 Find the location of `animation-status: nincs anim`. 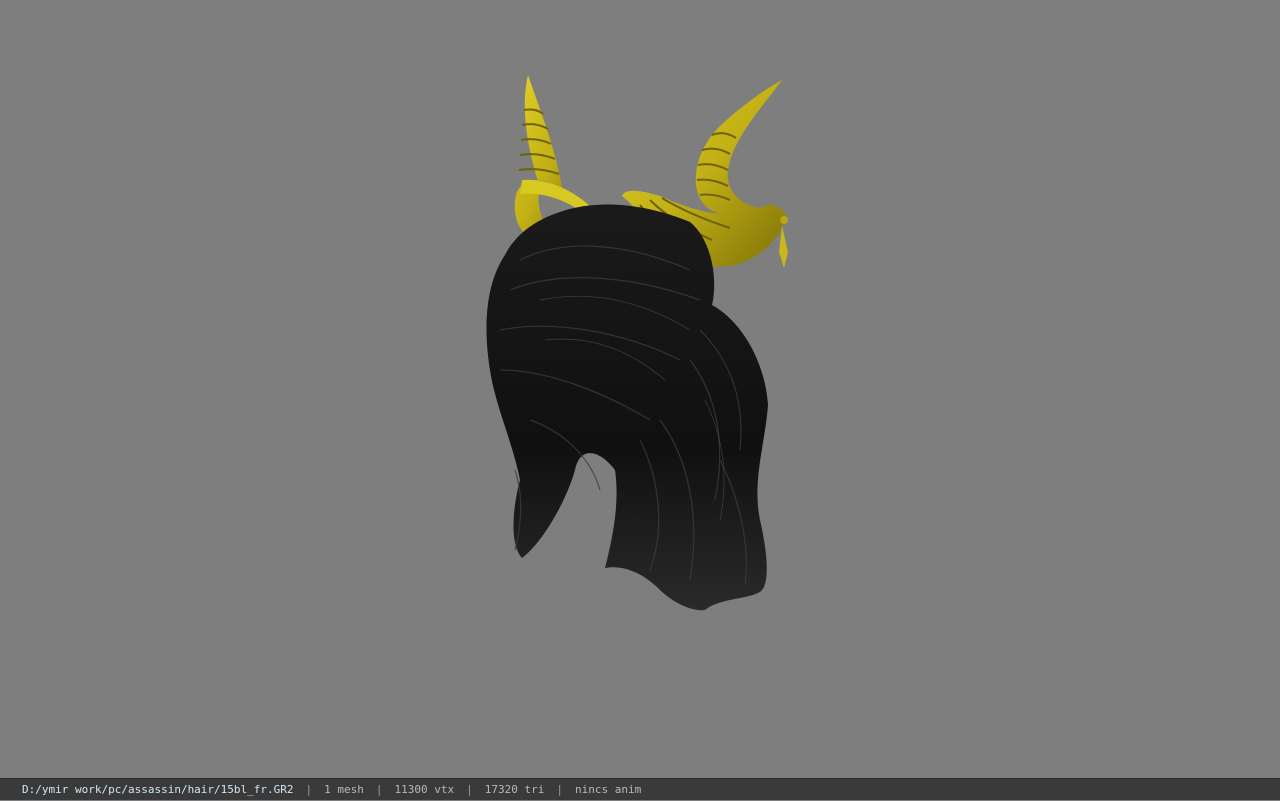

animation-status: nincs anim is located at coordinates (608, 789).